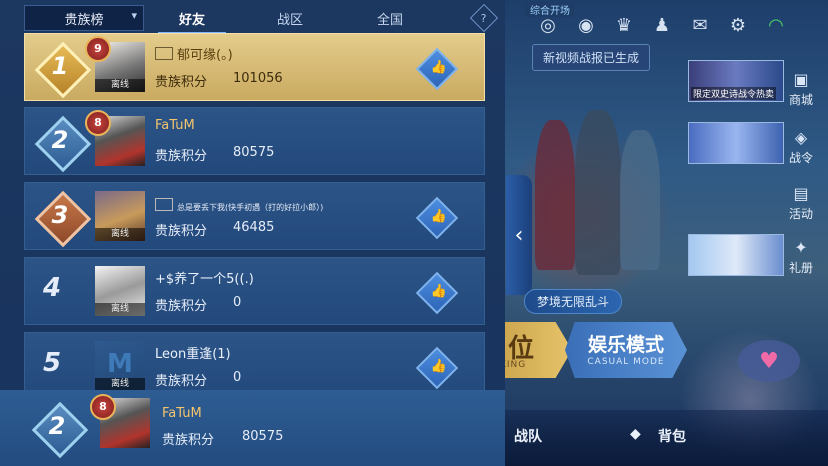 The width and height of the screenshot is (828, 466). I want to click on help-icon: ?, so click(484, 18).